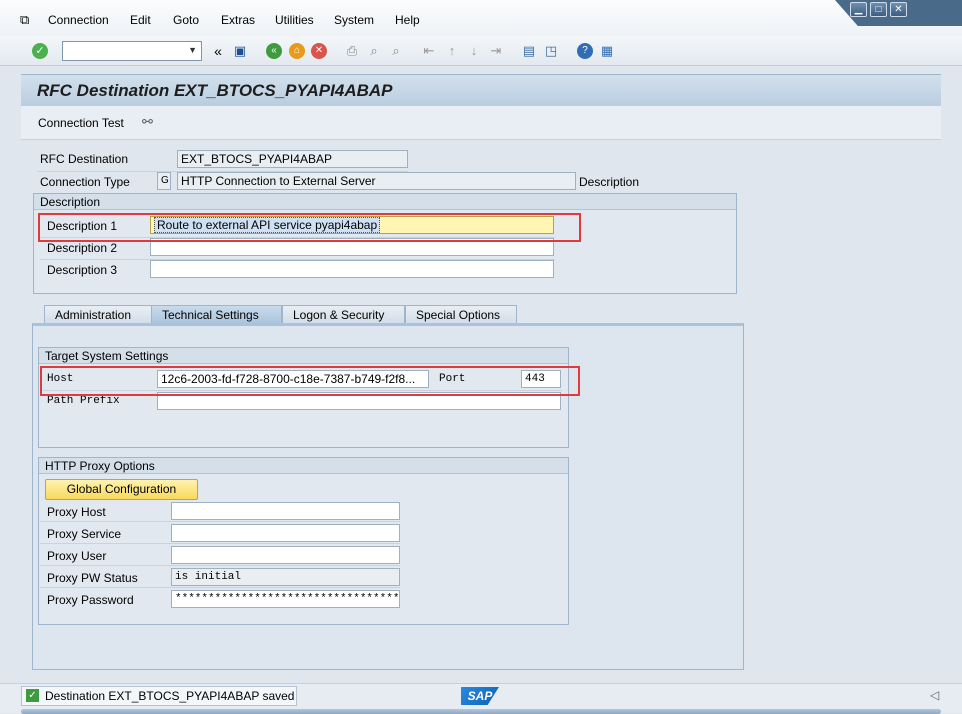 This screenshot has width=962, height=714. I want to click on description-1-highlight, so click(309, 227).